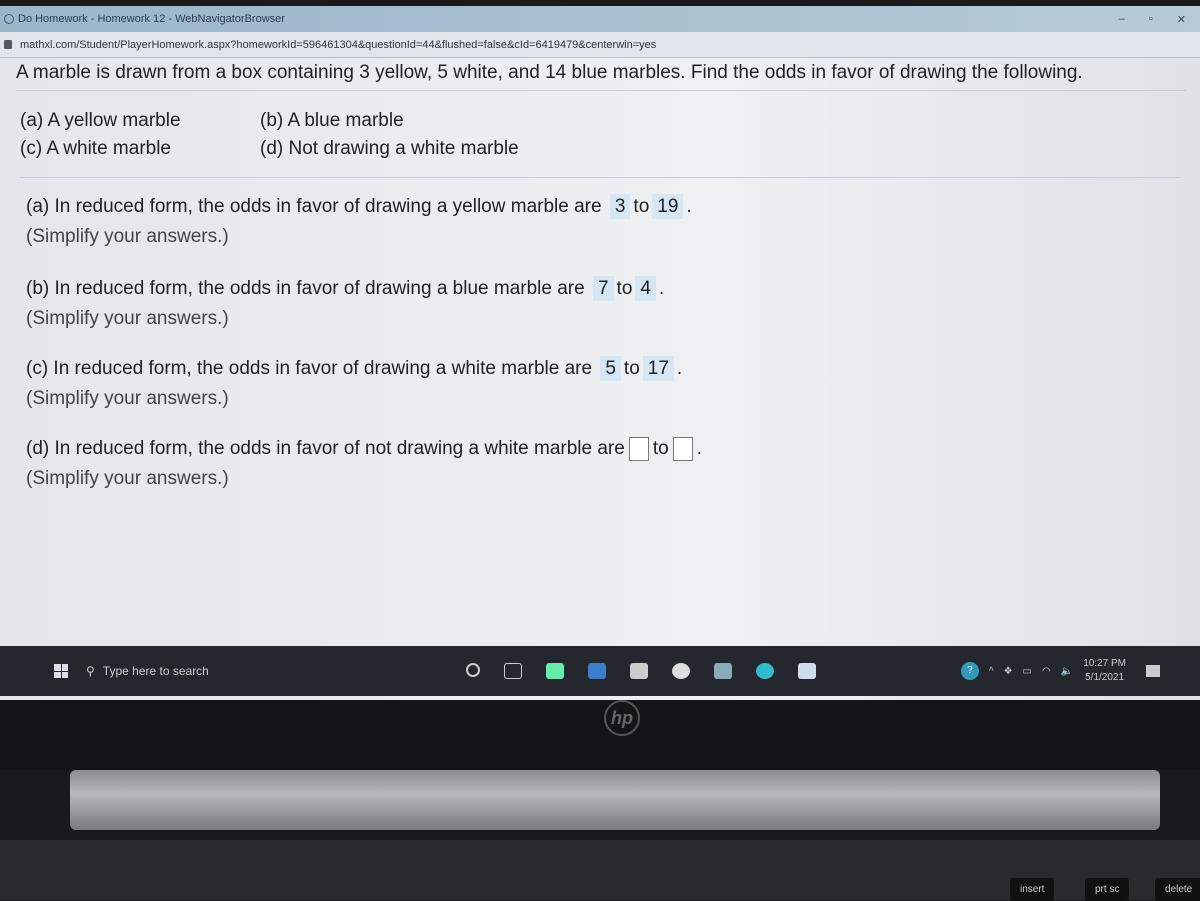 The image size is (1200, 901). I want to click on part-c: (c) A white marble, so click(95, 148).